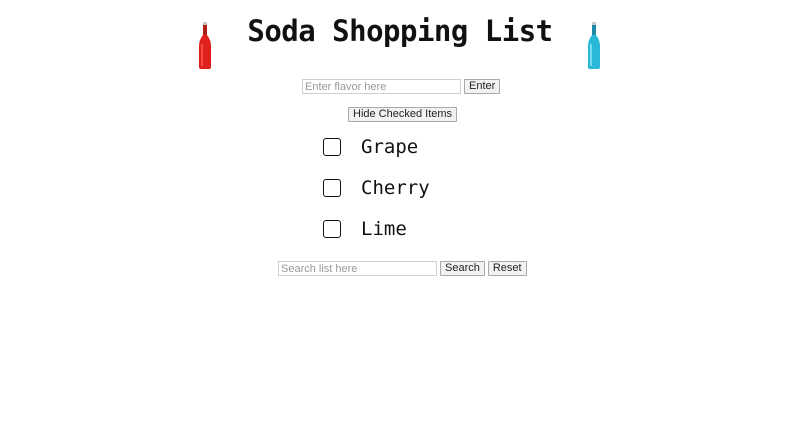  What do you see at coordinates (381, 86) in the screenshot?
I see `flavor-input` at bounding box center [381, 86].